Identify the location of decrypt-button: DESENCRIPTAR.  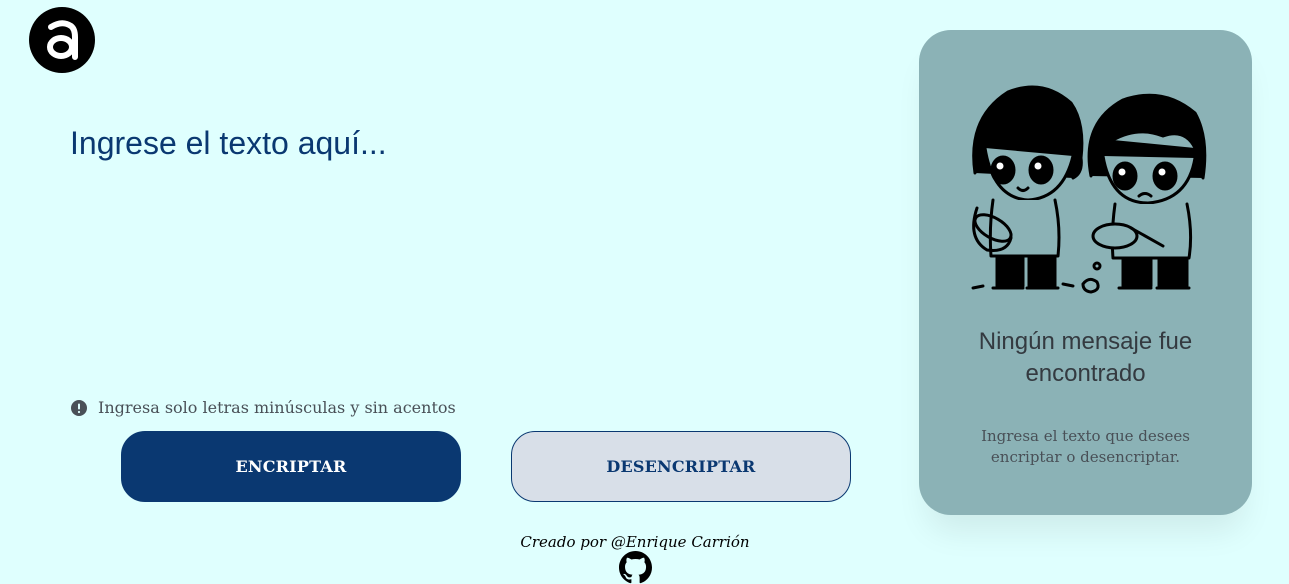
(681, 466).